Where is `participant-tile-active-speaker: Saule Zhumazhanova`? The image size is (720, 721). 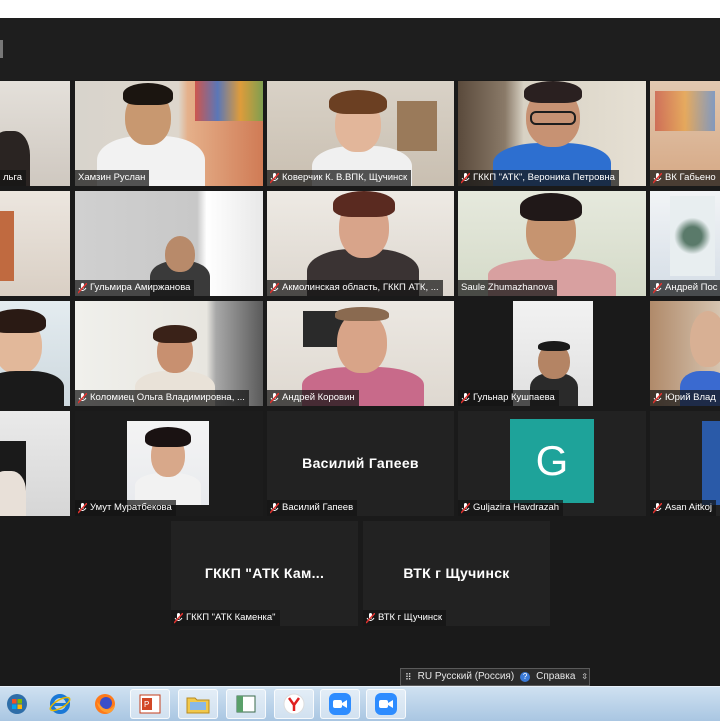 participant-tile-active-speaker: Saule Zhumazhanova is located at coordinates (552, 243).